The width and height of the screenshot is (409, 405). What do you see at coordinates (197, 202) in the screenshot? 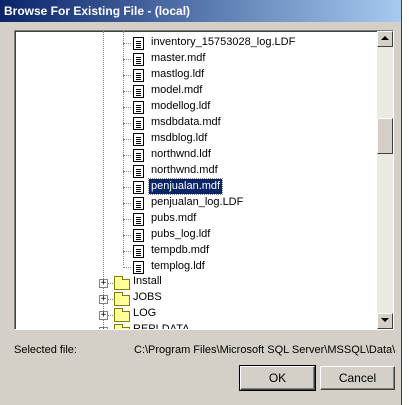
I see `tree-file-item: penjualan_log.LDF` at bounding box center [197, 202].